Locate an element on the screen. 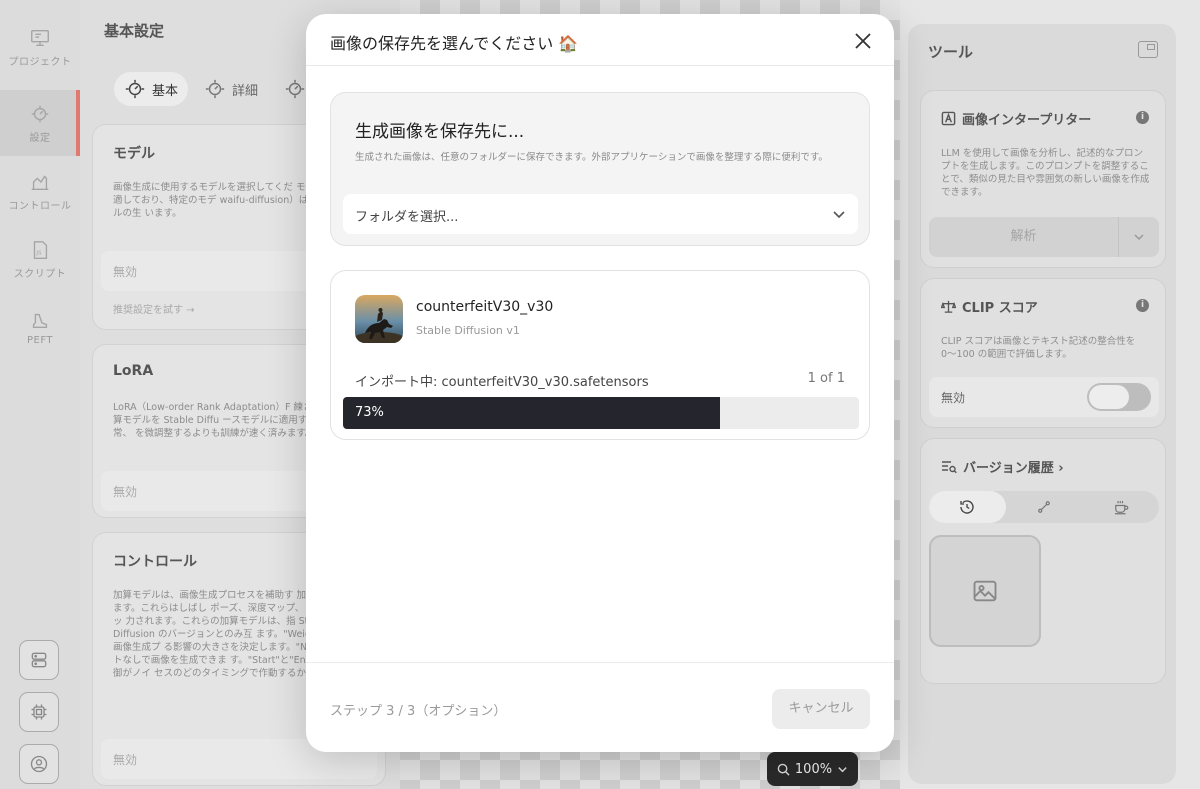 The width and height of the screenshot is (1200, 789). settings-tabs: 基本 詳細 is located at coordinates (215, 89).